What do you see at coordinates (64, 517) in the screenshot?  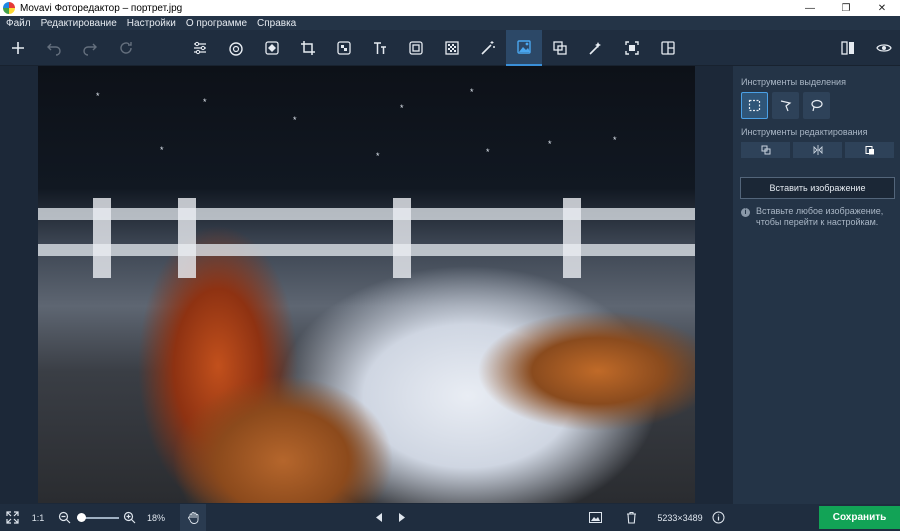 I see `zoom-out-icon` at bounding box center [64, 517].